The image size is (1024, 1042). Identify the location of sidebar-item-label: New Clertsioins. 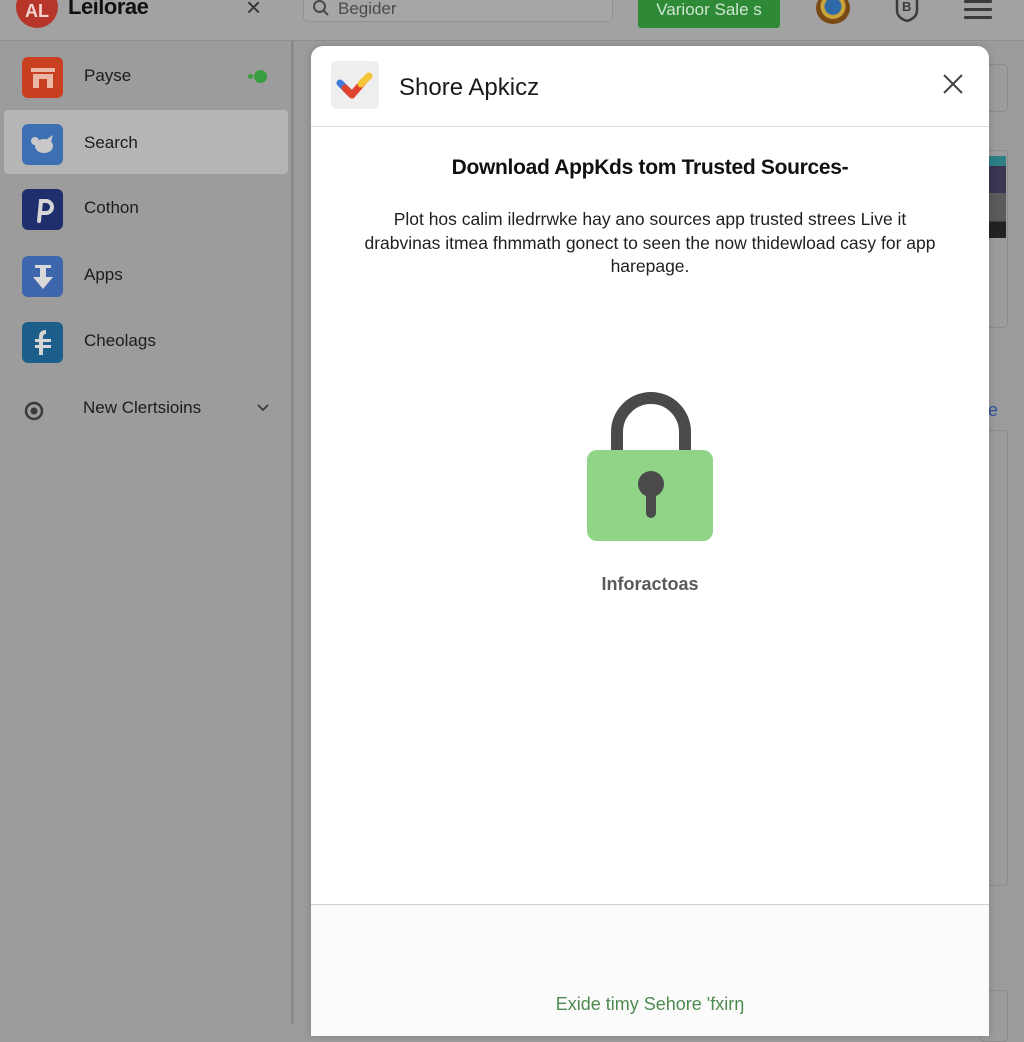
(142, 407).